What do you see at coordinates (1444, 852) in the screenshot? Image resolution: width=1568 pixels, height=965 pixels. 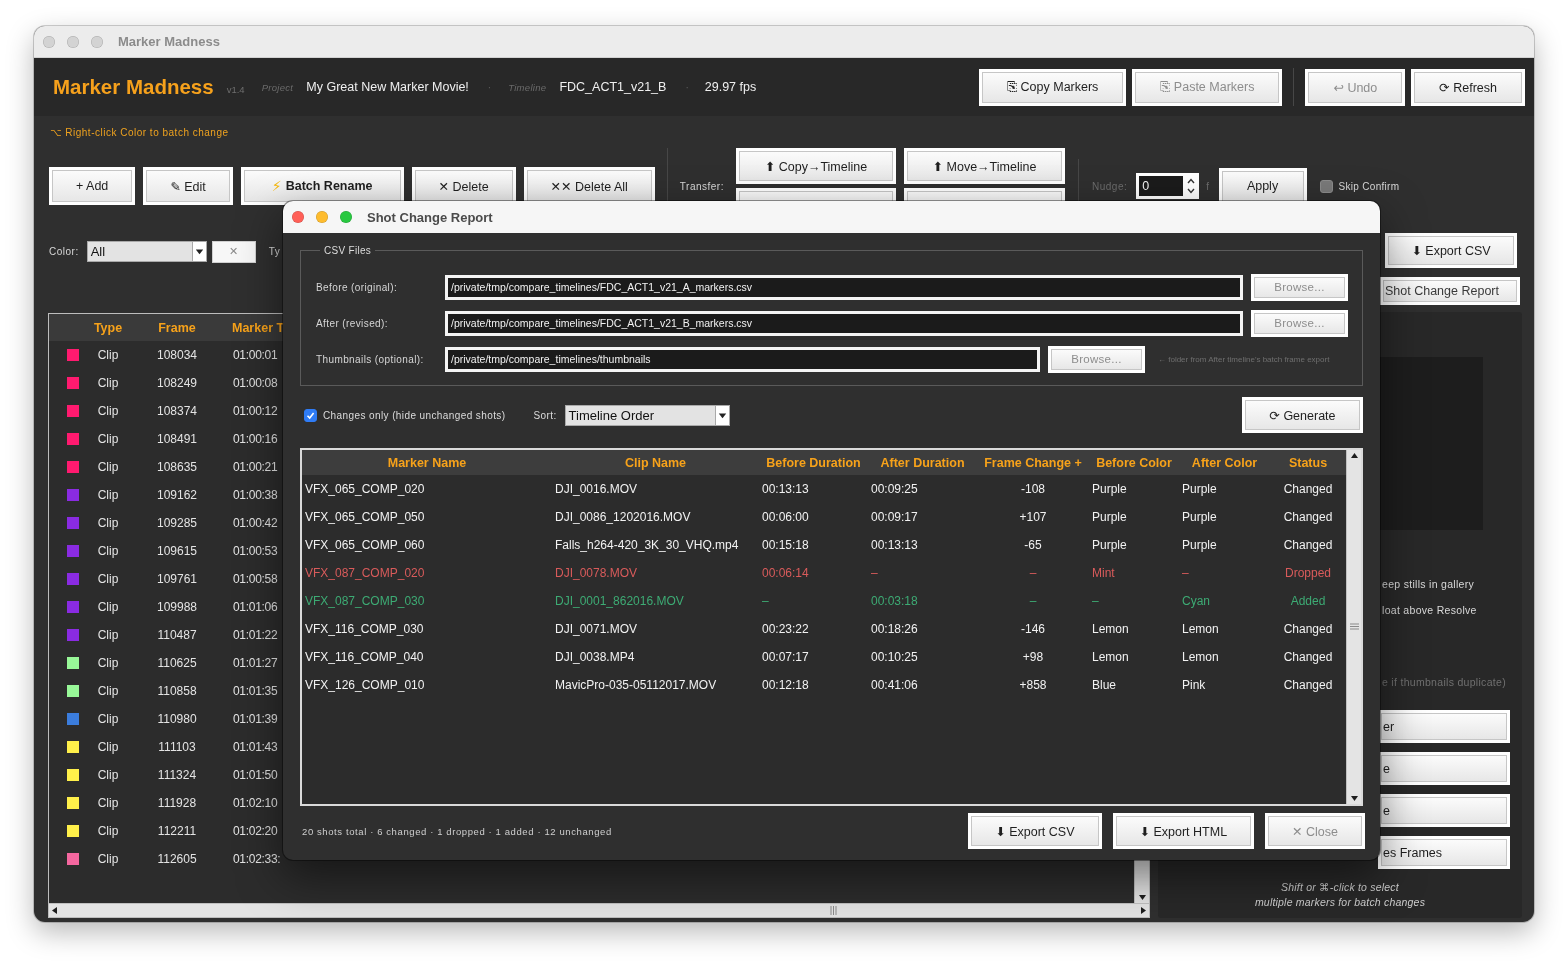 I see `panel-button: es Frames` at bounding box center [1444, 852].